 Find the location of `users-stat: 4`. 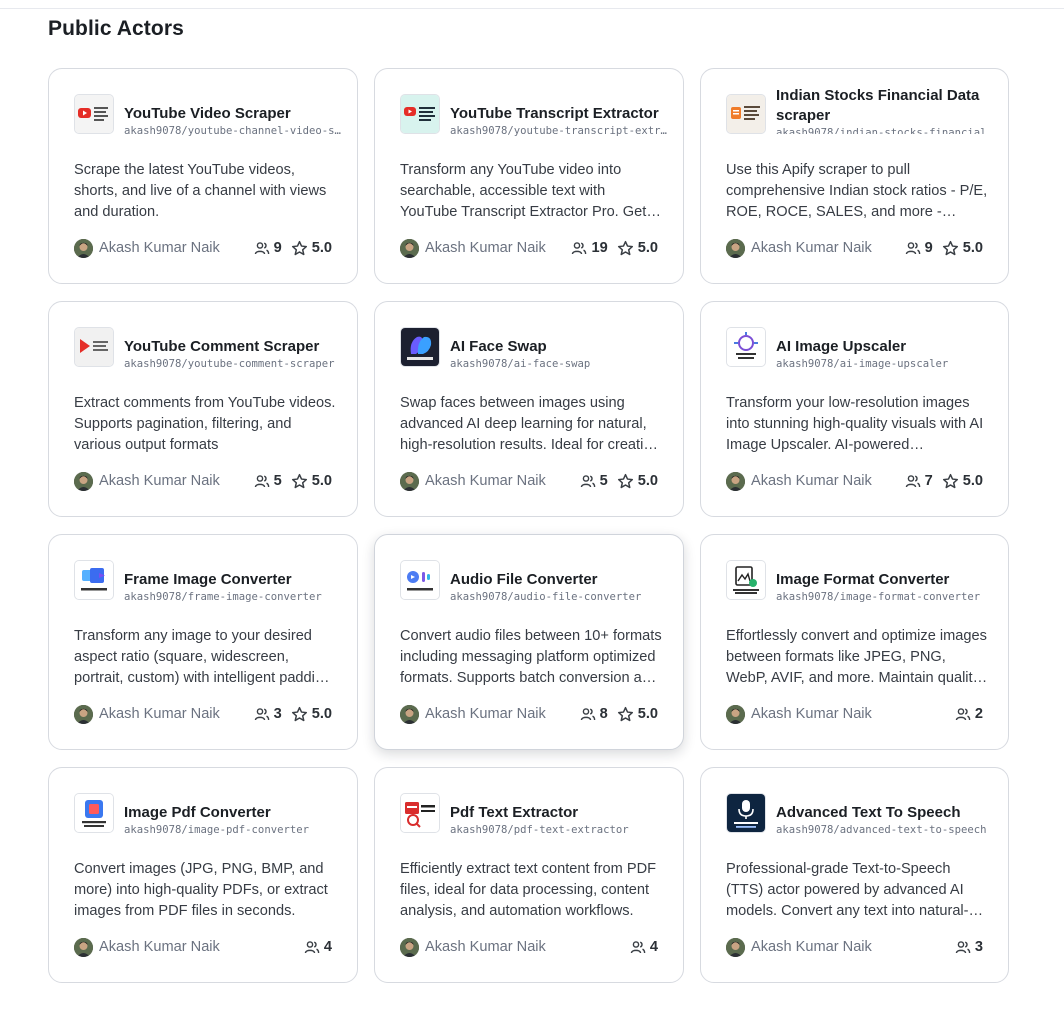

users-stat: 4 is located at coordinates (644, 947).